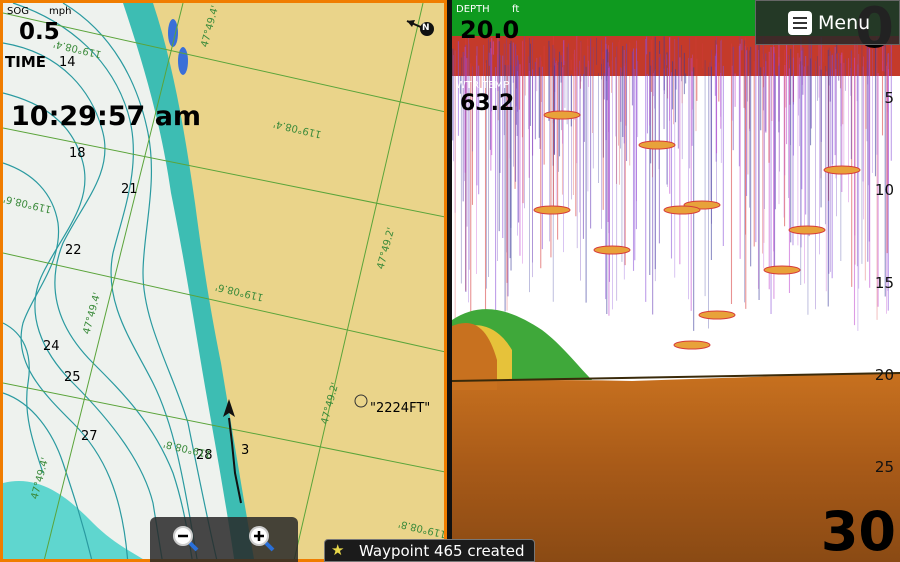 The height and width of the screenshot is (562, 900). What do you see at coordinates (72, 377) in the screenshot?
I see `depth-sounding: 25` at bounding box center [72, 377].